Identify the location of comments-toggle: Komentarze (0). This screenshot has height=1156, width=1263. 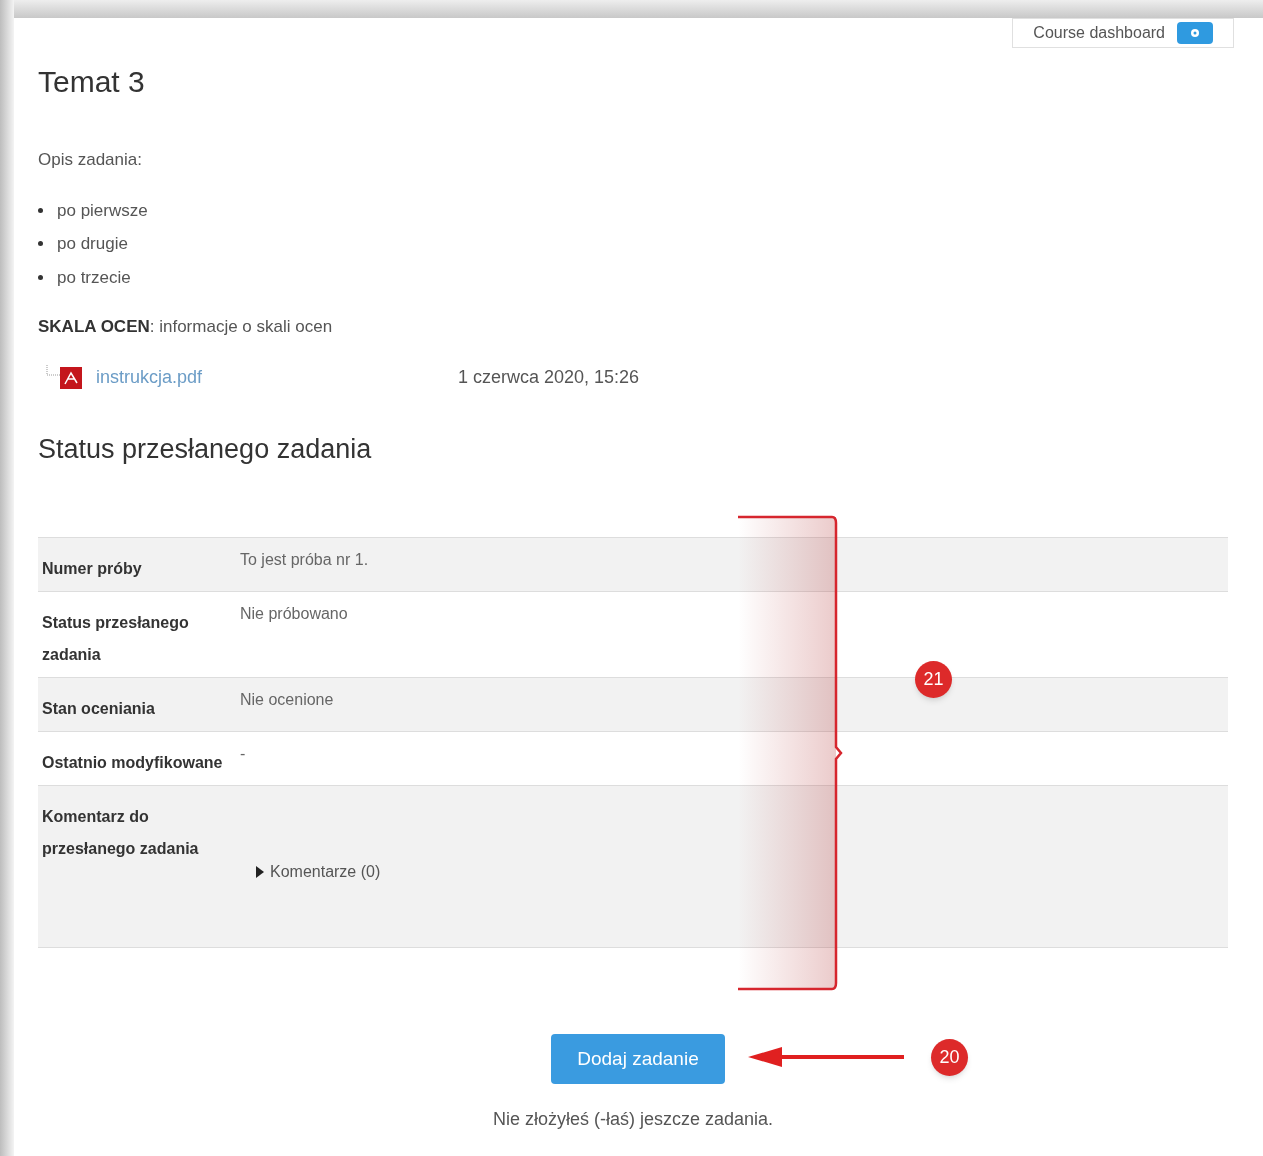
(318, 872).